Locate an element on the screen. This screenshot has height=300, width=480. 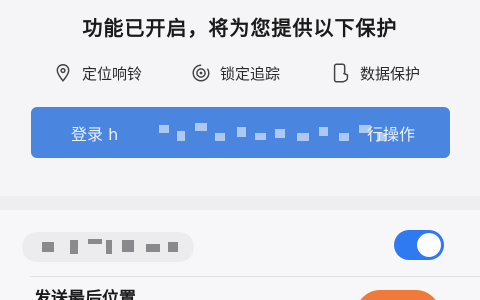
login-button: 登录 h 行操作 is located at coordinates (240, 132).